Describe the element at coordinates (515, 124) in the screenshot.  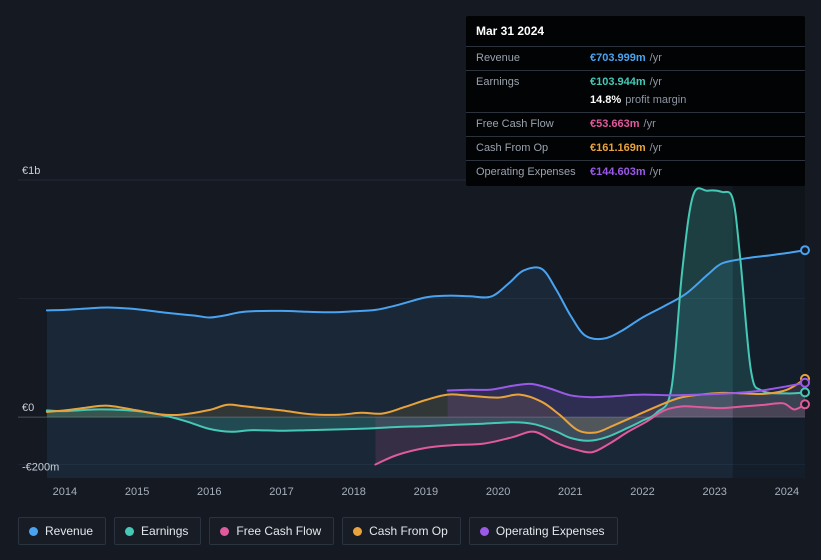
I see `tooltip-row-label: Free Cash Flow` at that location.